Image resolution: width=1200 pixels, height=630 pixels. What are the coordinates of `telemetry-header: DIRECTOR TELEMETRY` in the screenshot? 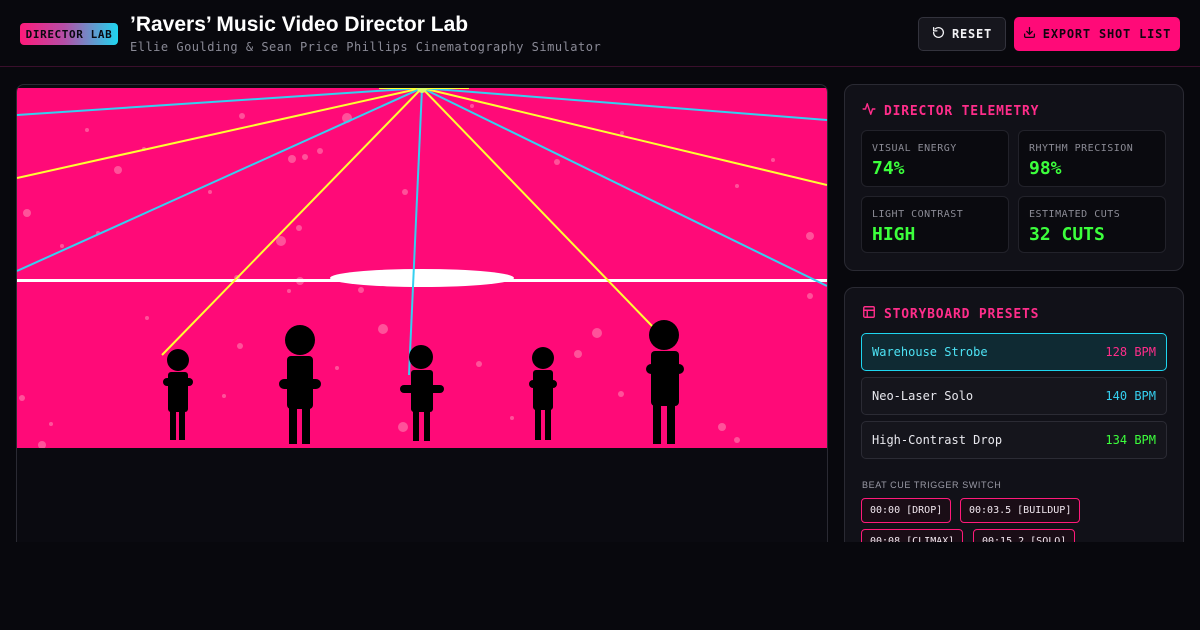 It's located at (950, 111).